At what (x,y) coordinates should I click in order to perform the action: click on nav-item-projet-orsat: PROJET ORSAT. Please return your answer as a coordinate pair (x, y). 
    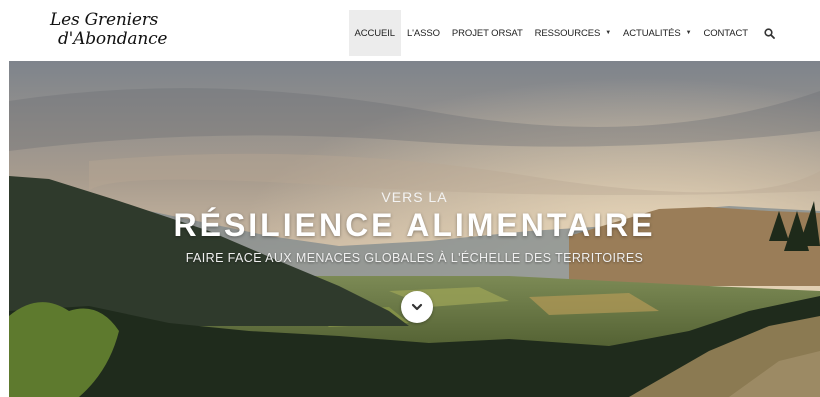
    Looking at the image, I should click on (487, 33).